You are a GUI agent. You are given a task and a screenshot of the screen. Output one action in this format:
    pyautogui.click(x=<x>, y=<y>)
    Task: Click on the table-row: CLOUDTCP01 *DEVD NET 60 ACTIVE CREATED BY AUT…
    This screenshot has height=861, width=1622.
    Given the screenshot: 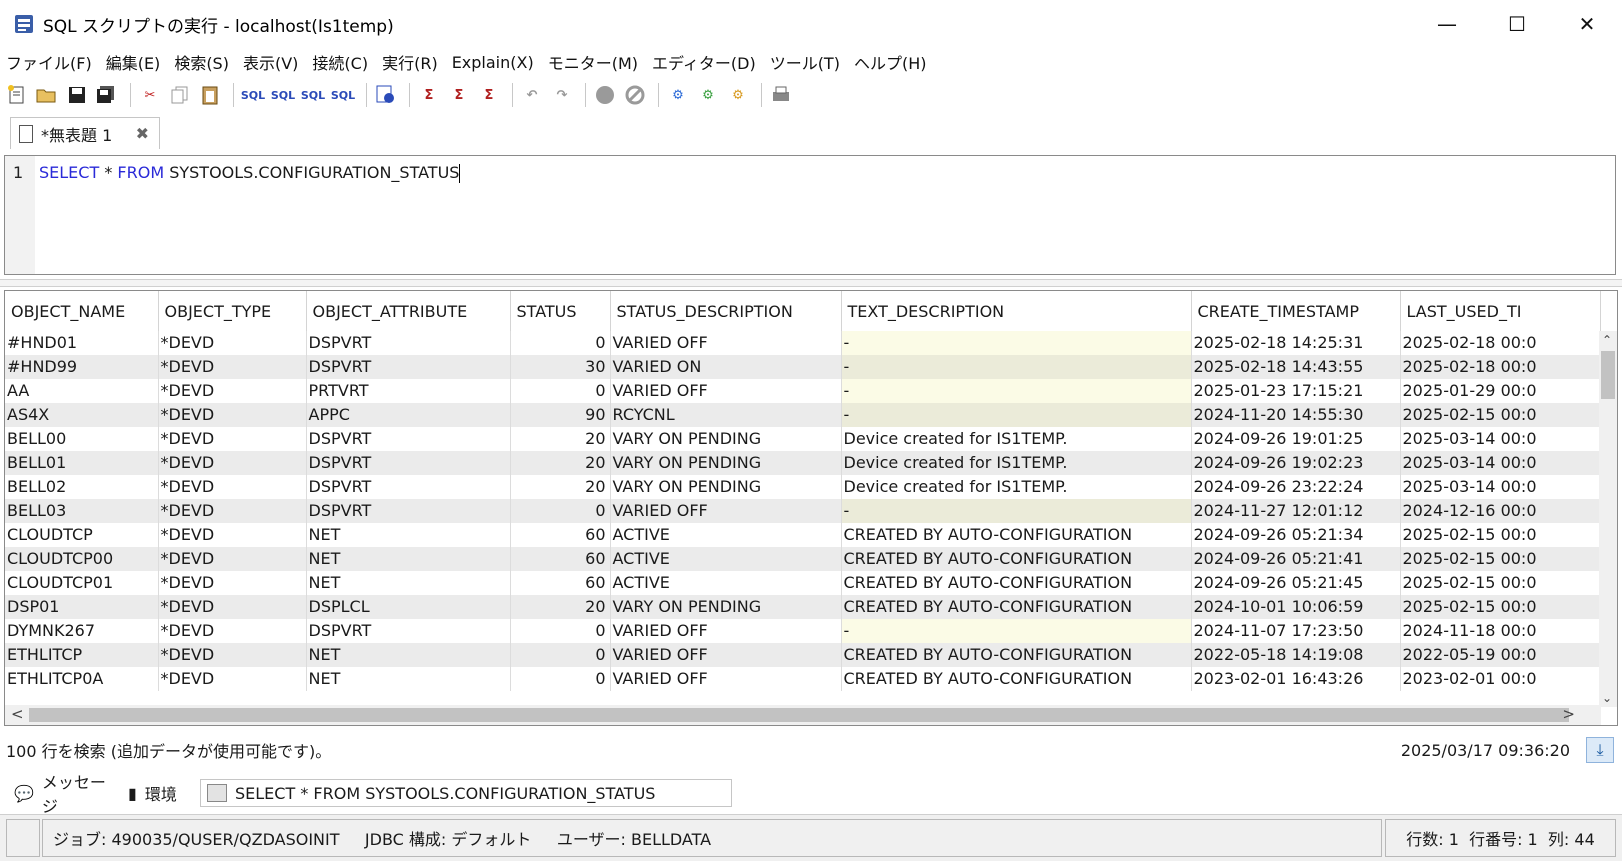 What is the action you would take?
    pyautogui.click(x=803, y=583)
    